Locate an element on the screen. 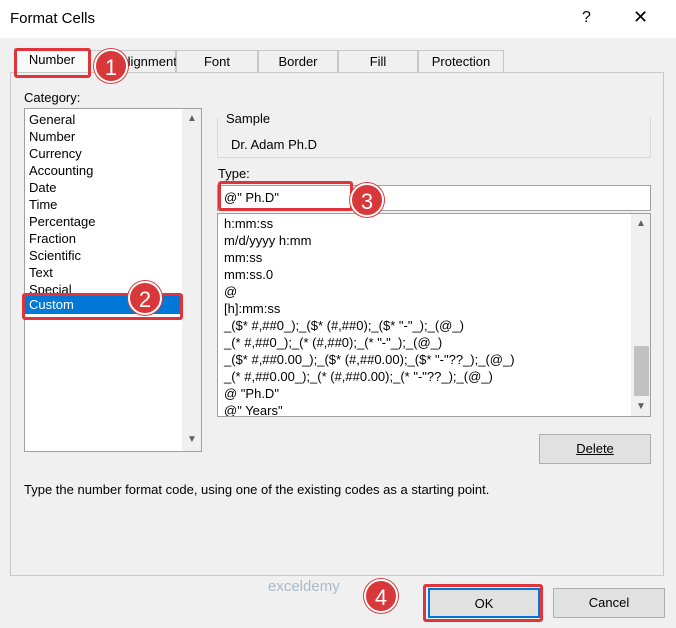 The height and width of the screenshot is (628, 676). step-badge-2: 2 is located at coordinates (145, 298).